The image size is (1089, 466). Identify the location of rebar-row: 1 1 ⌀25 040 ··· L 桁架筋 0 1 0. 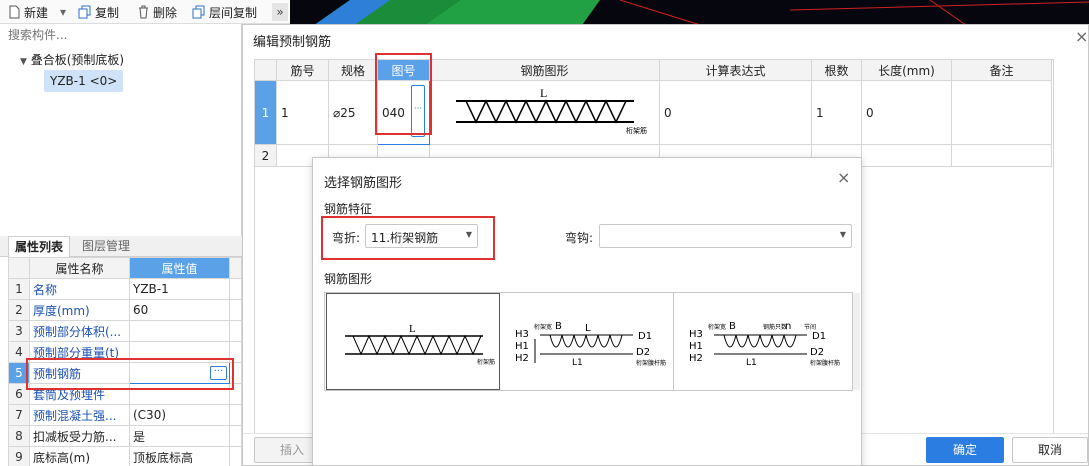
(653, 112).